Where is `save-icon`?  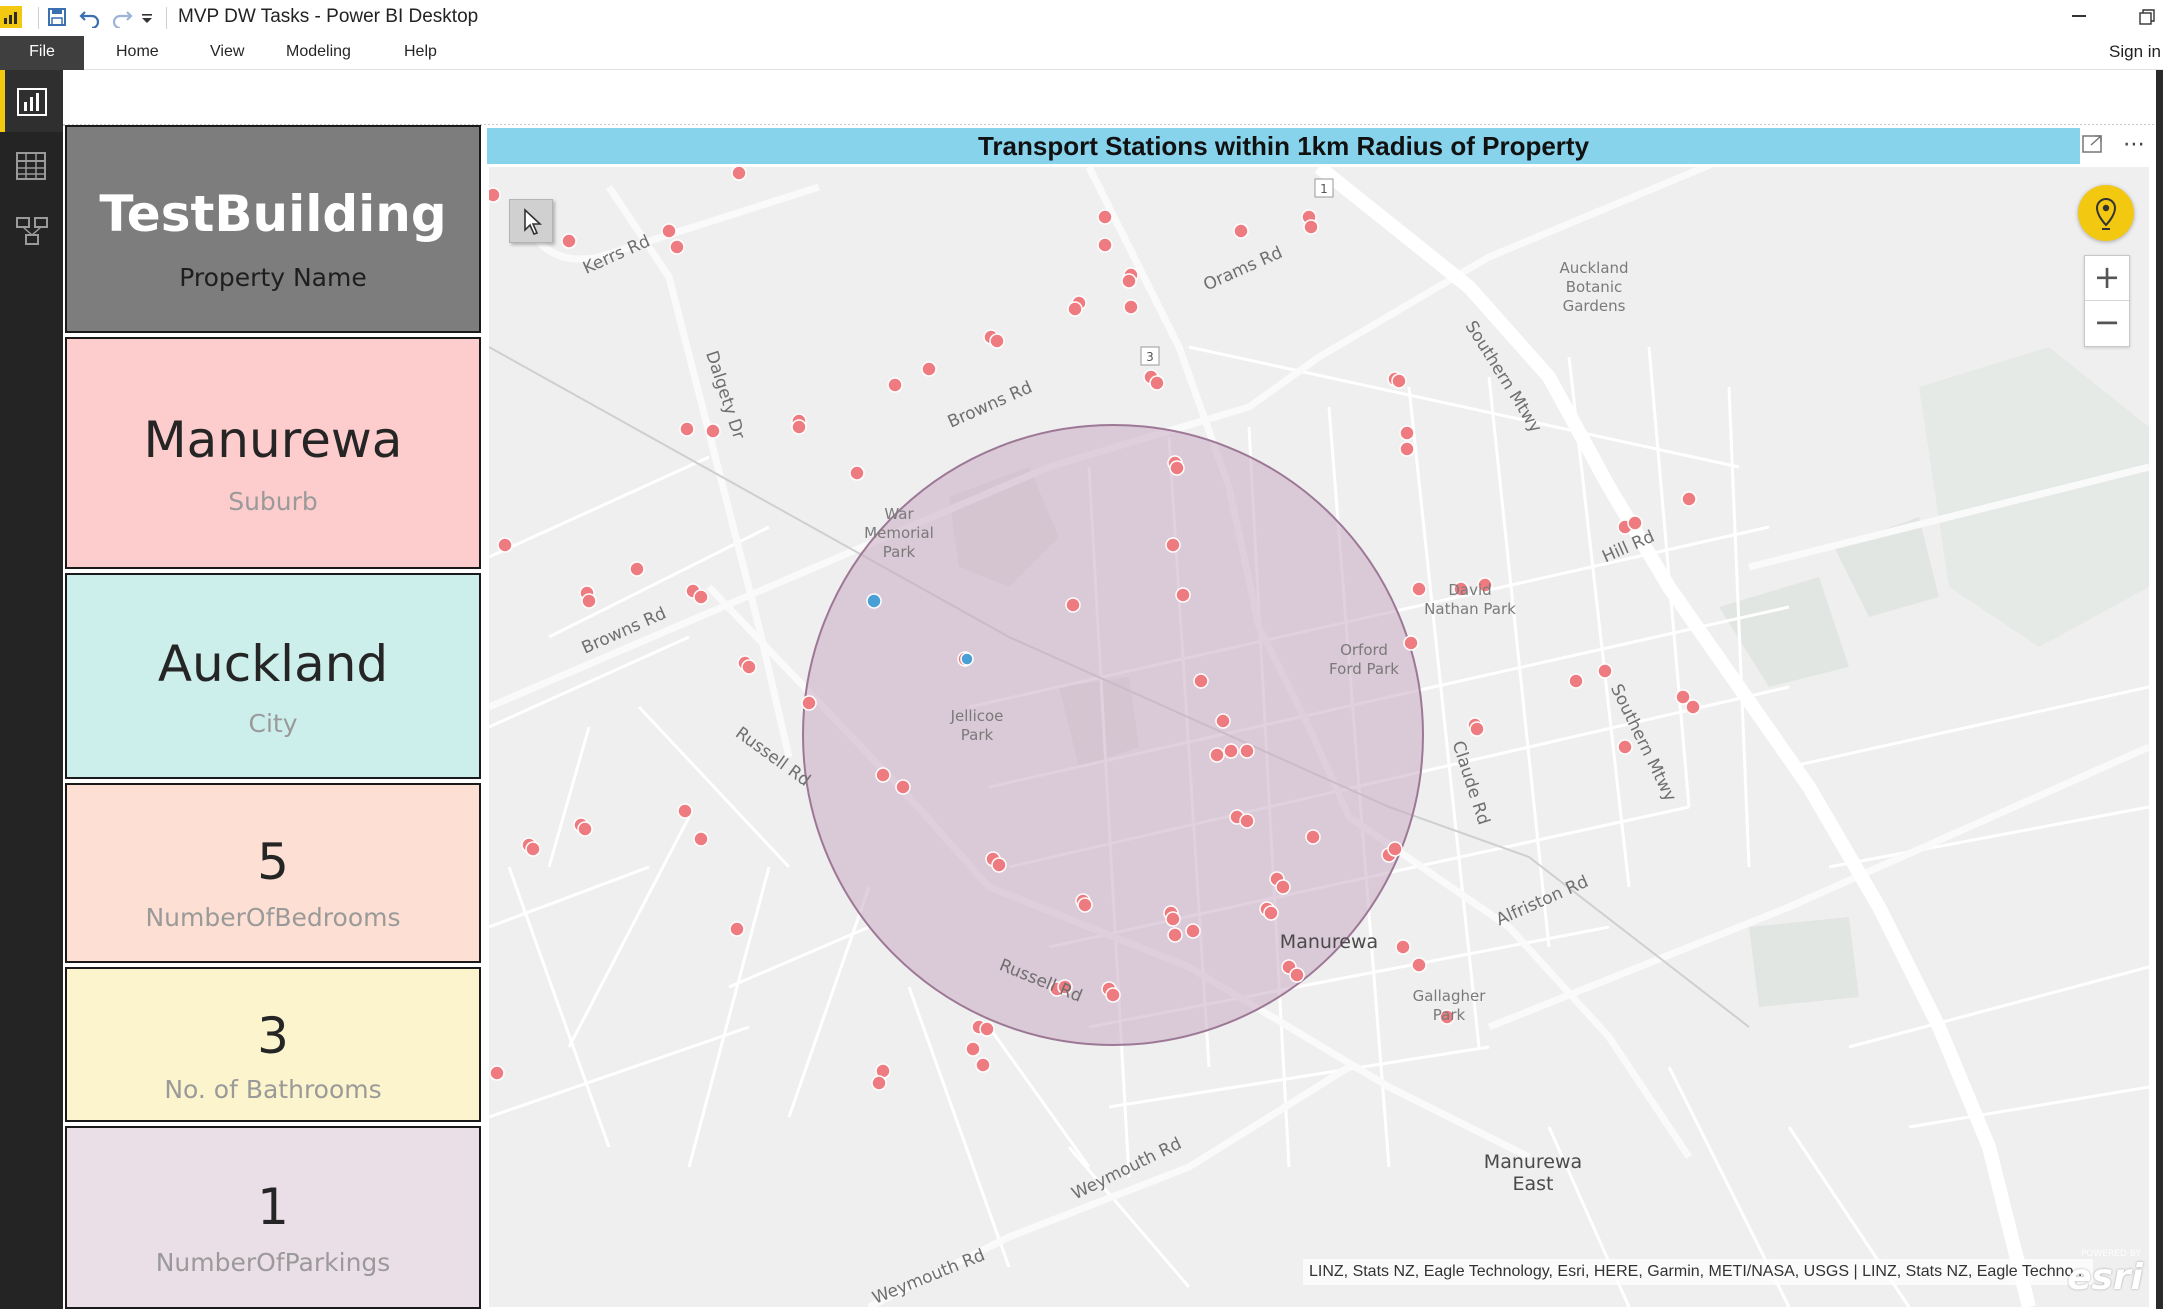
save-icon is located at coordinates (58, 18).